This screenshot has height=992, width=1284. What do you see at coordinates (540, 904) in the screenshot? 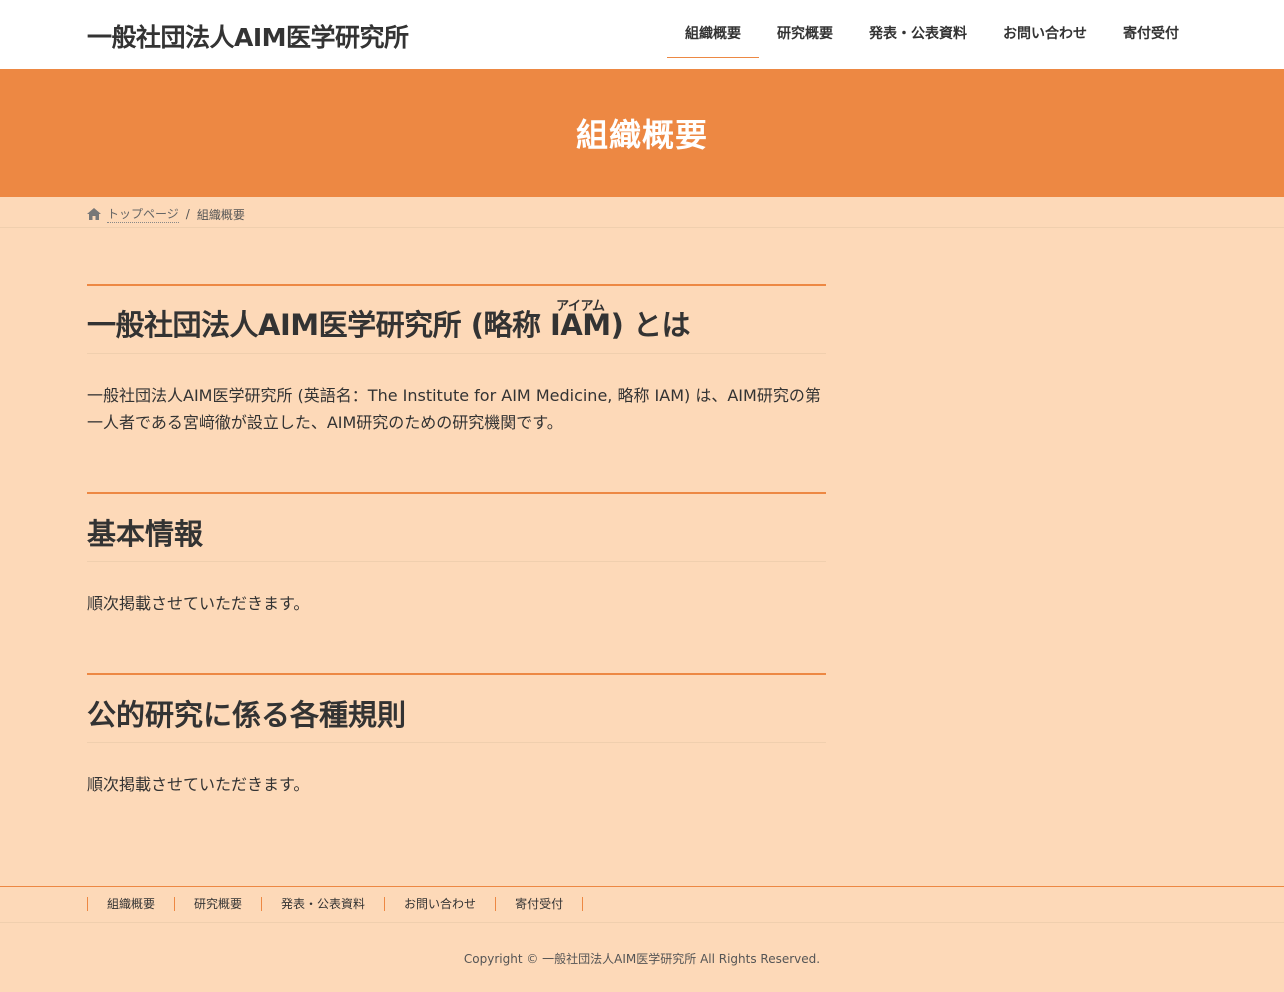
I see `footer-nav-donation: 寄付受付` at bounding box center [540, 904].